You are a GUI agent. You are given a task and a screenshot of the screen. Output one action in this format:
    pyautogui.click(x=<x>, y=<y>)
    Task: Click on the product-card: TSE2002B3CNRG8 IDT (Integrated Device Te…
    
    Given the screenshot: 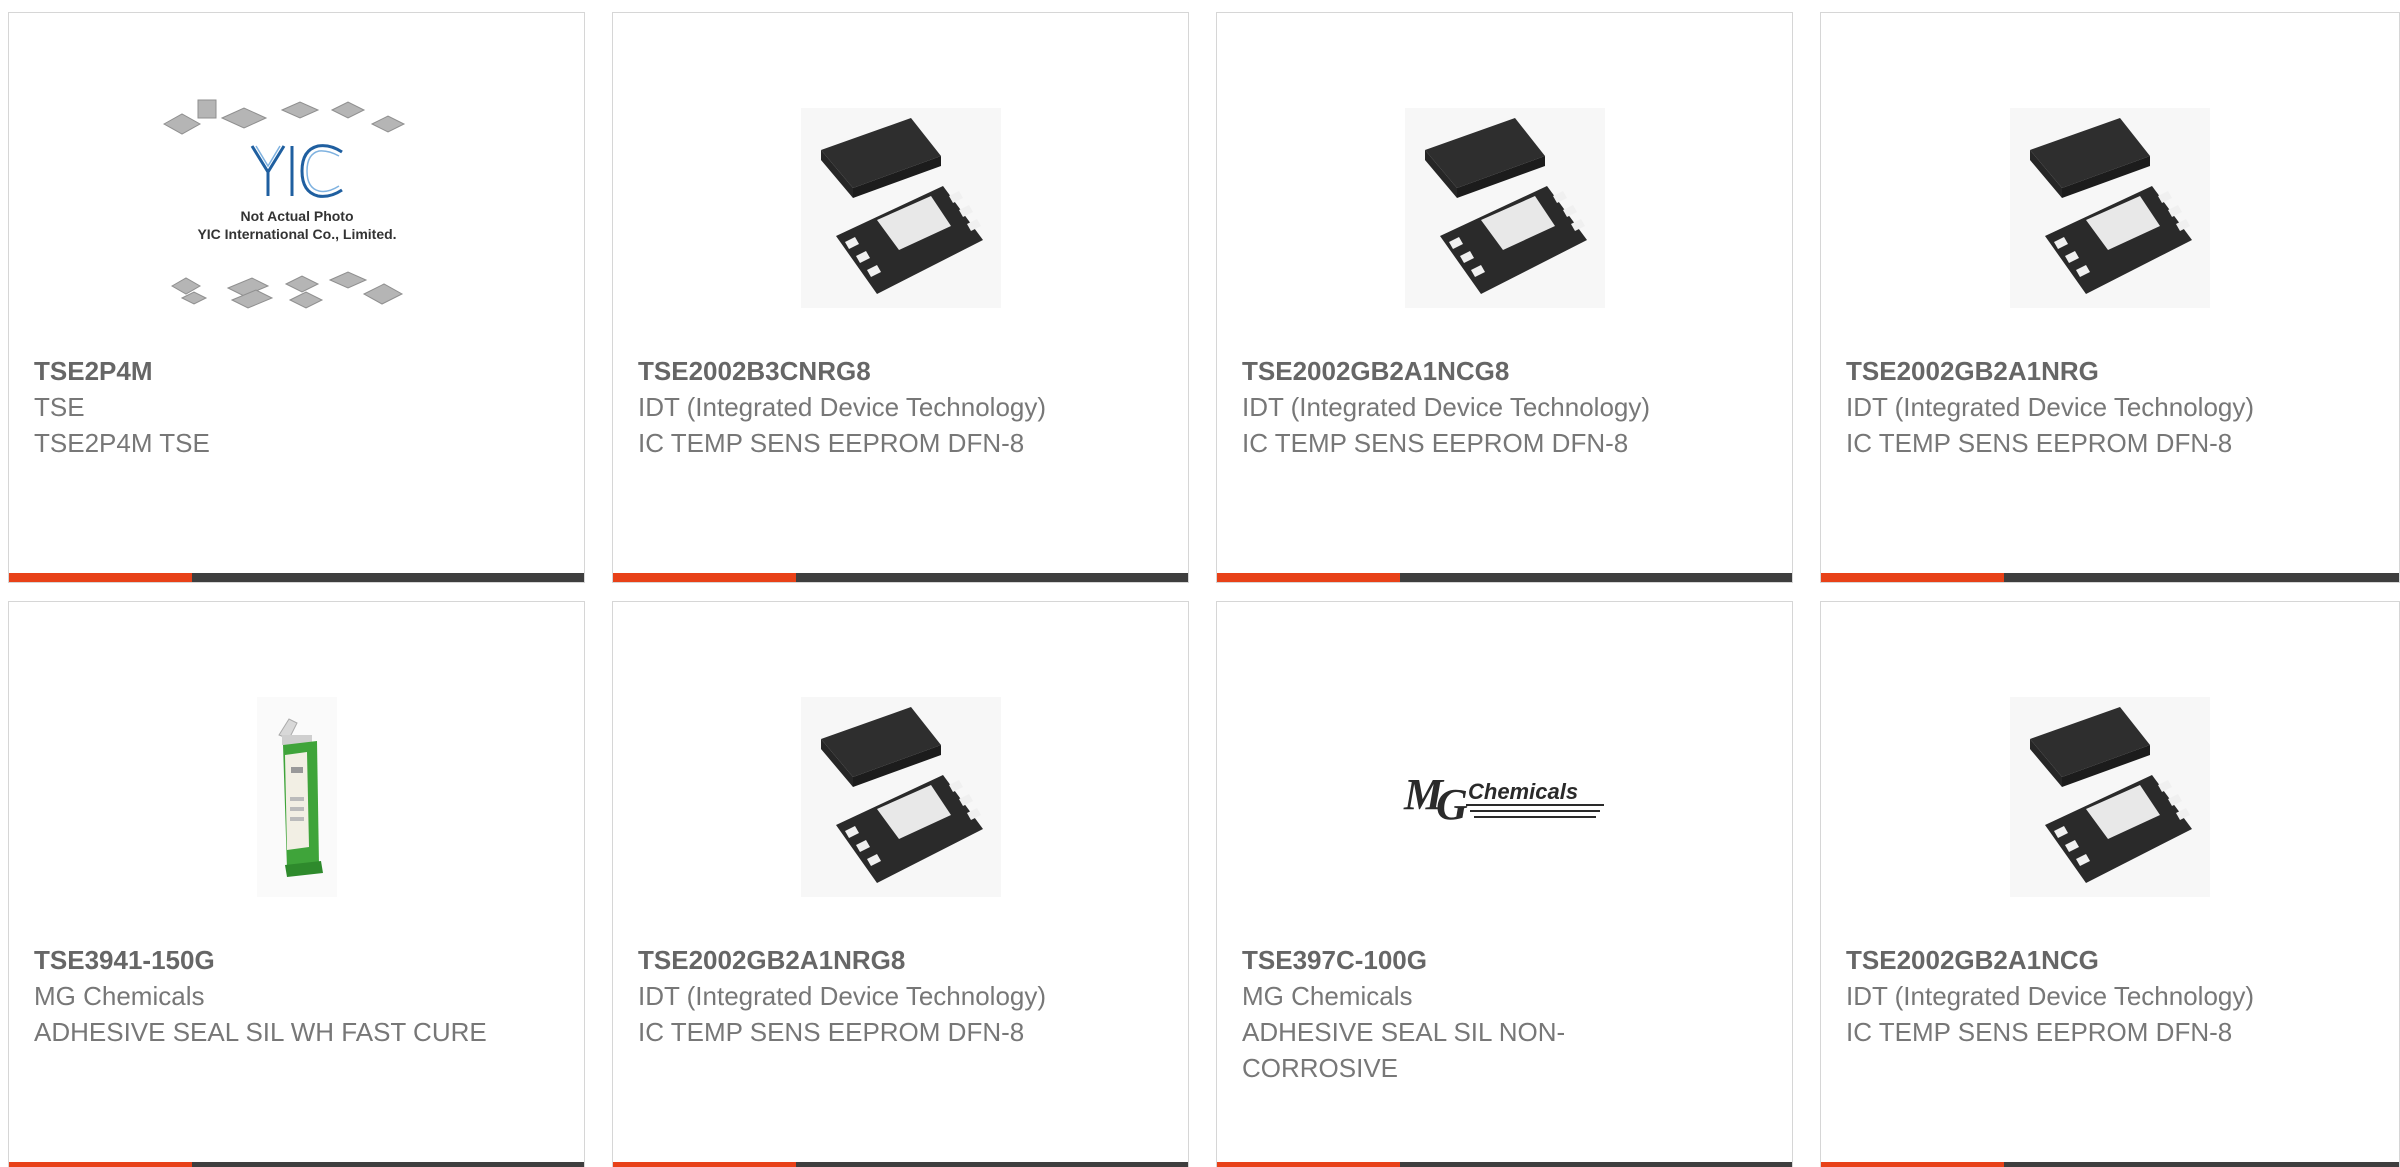 What is the action you would take?
    pyautogui.click(x=900, y=297)
    